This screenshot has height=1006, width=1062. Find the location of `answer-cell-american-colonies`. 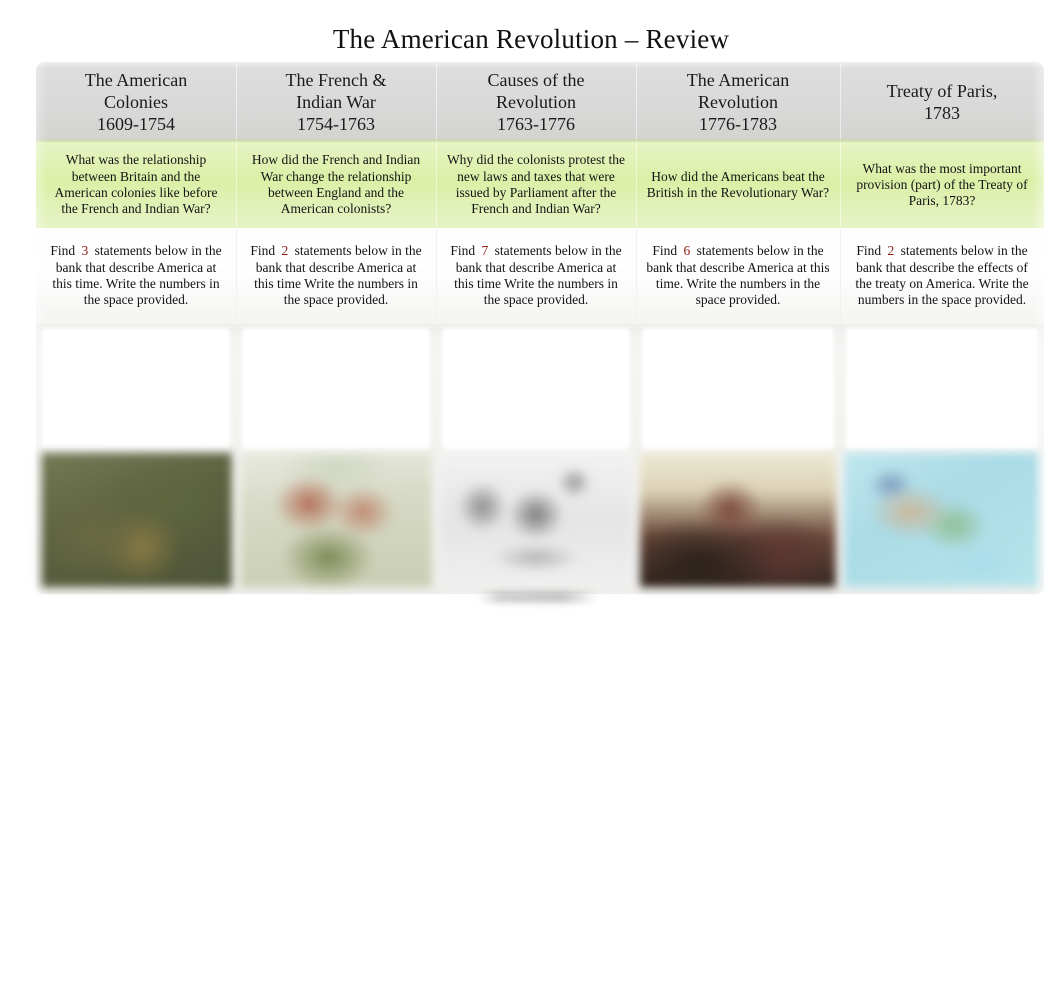

answer-cell-american-colonies is located at coordinates (136, 389).